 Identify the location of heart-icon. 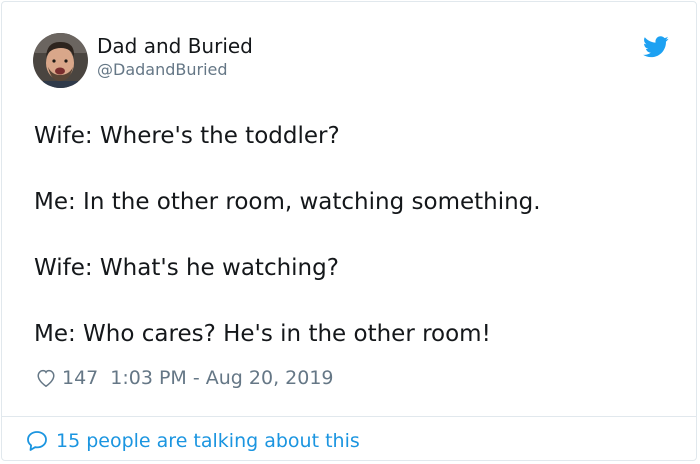
(46, 378).